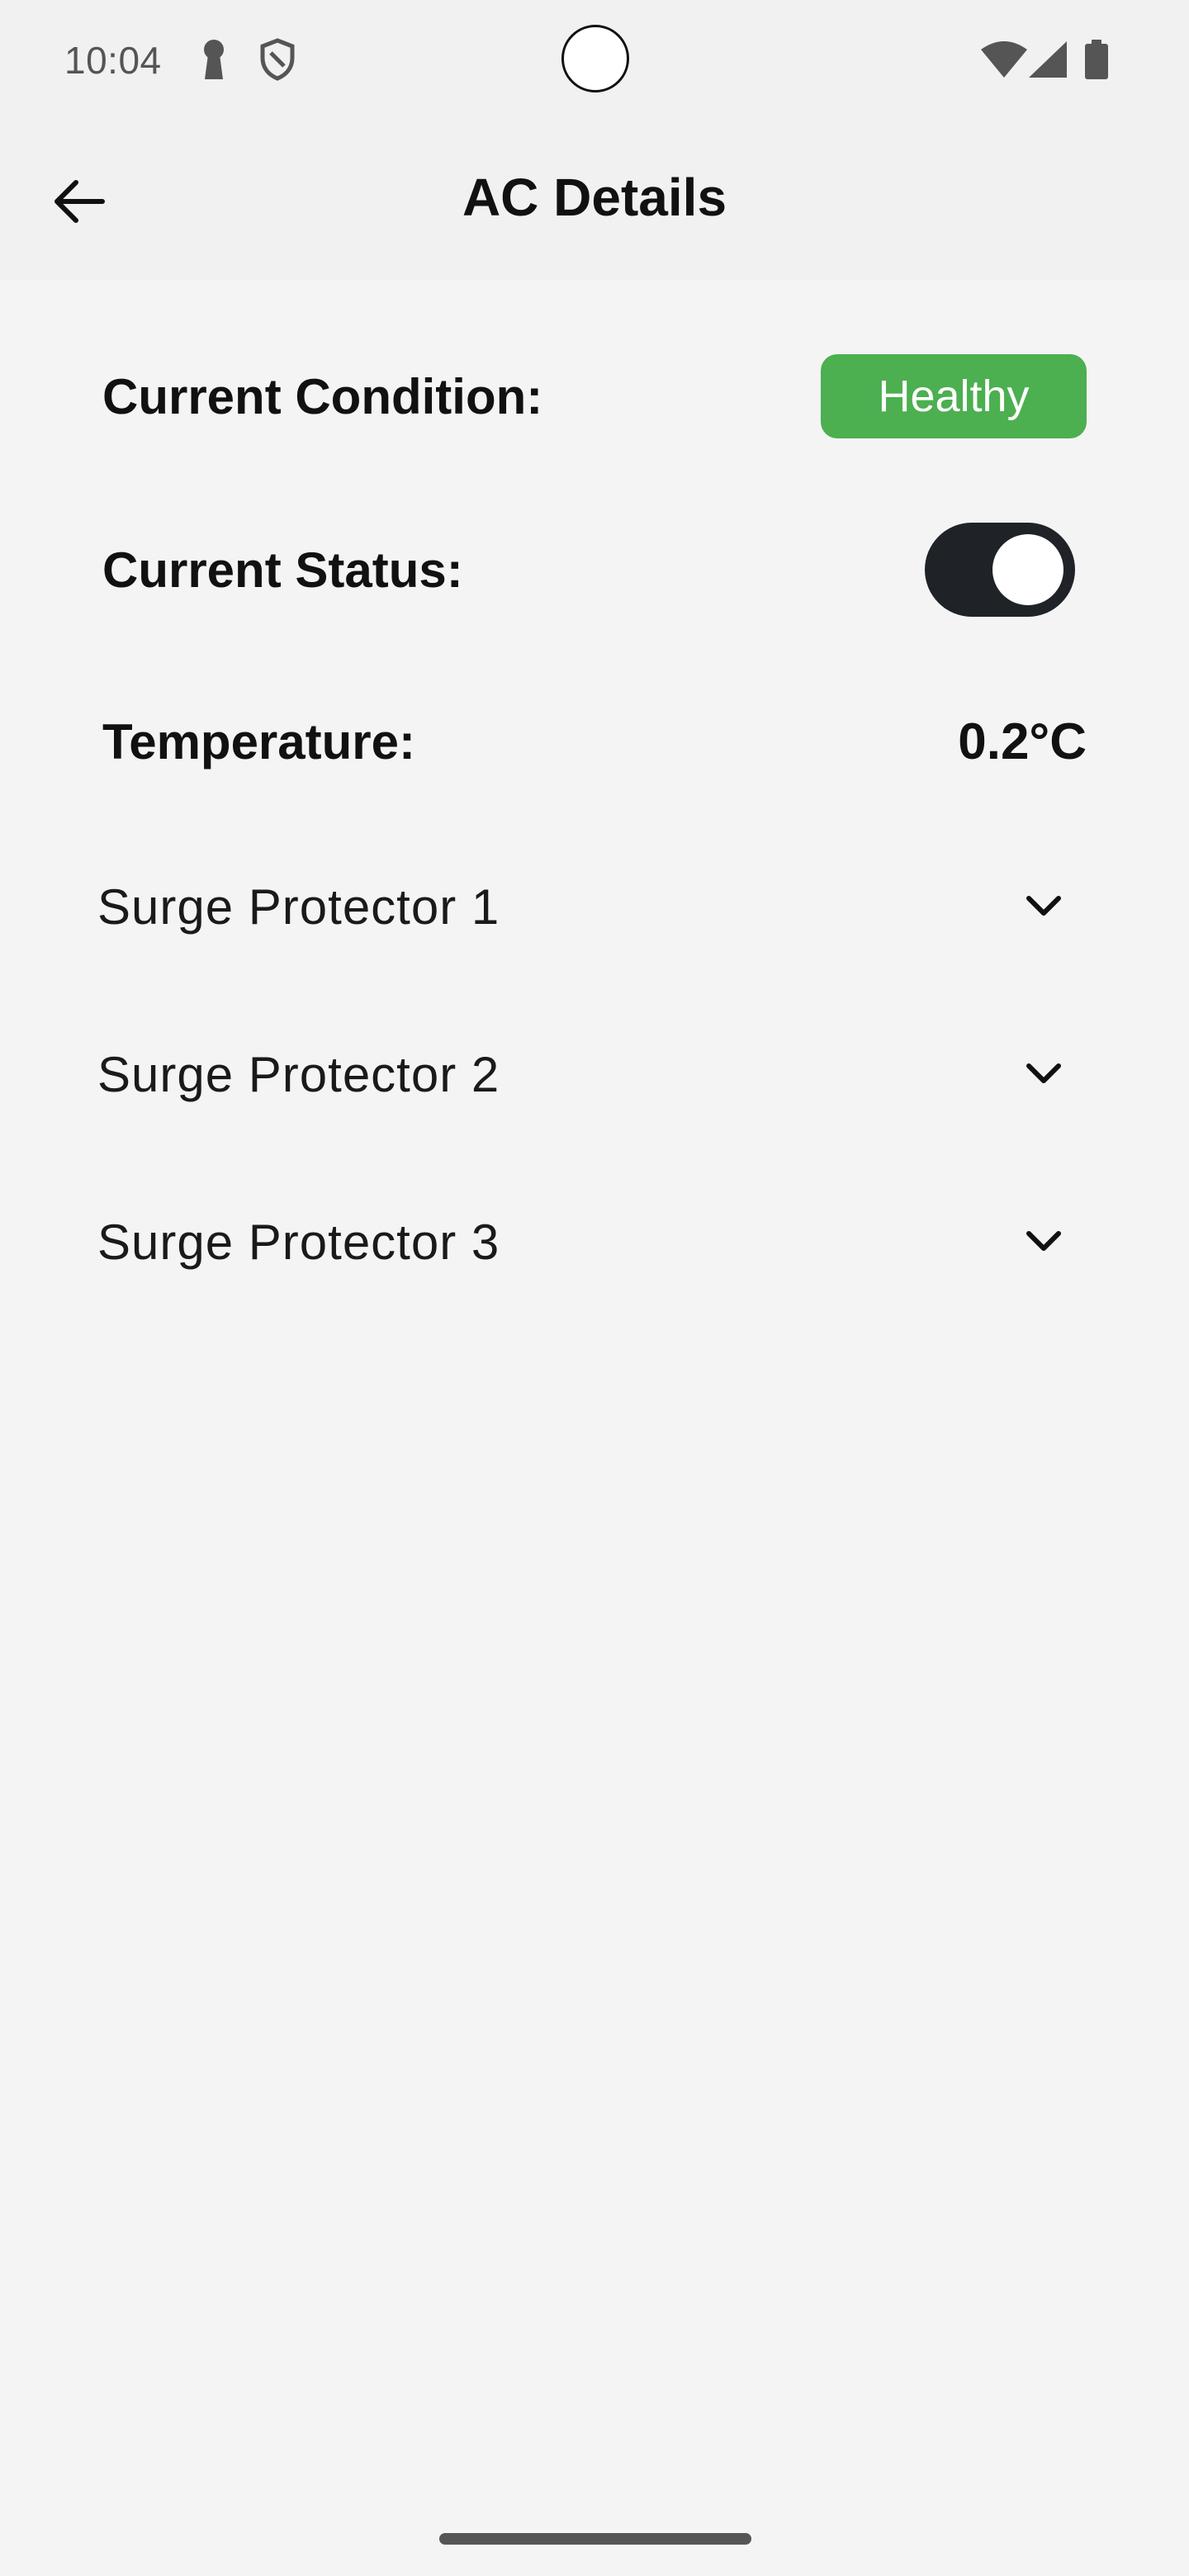 Image resolution: width=1189 pixels, height=2576 pixels. I want to click on camera-cutout, so click(595, 58).